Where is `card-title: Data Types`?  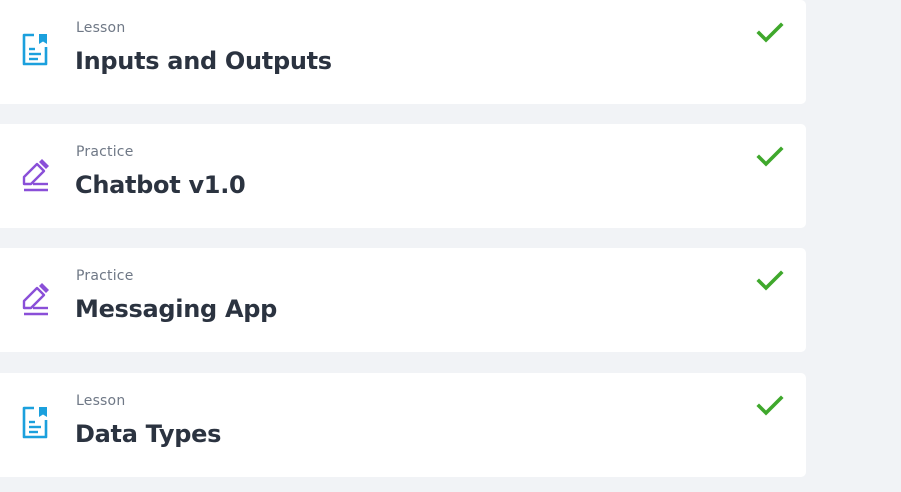 card-title: Data Types is located at coordinates (148, 434).